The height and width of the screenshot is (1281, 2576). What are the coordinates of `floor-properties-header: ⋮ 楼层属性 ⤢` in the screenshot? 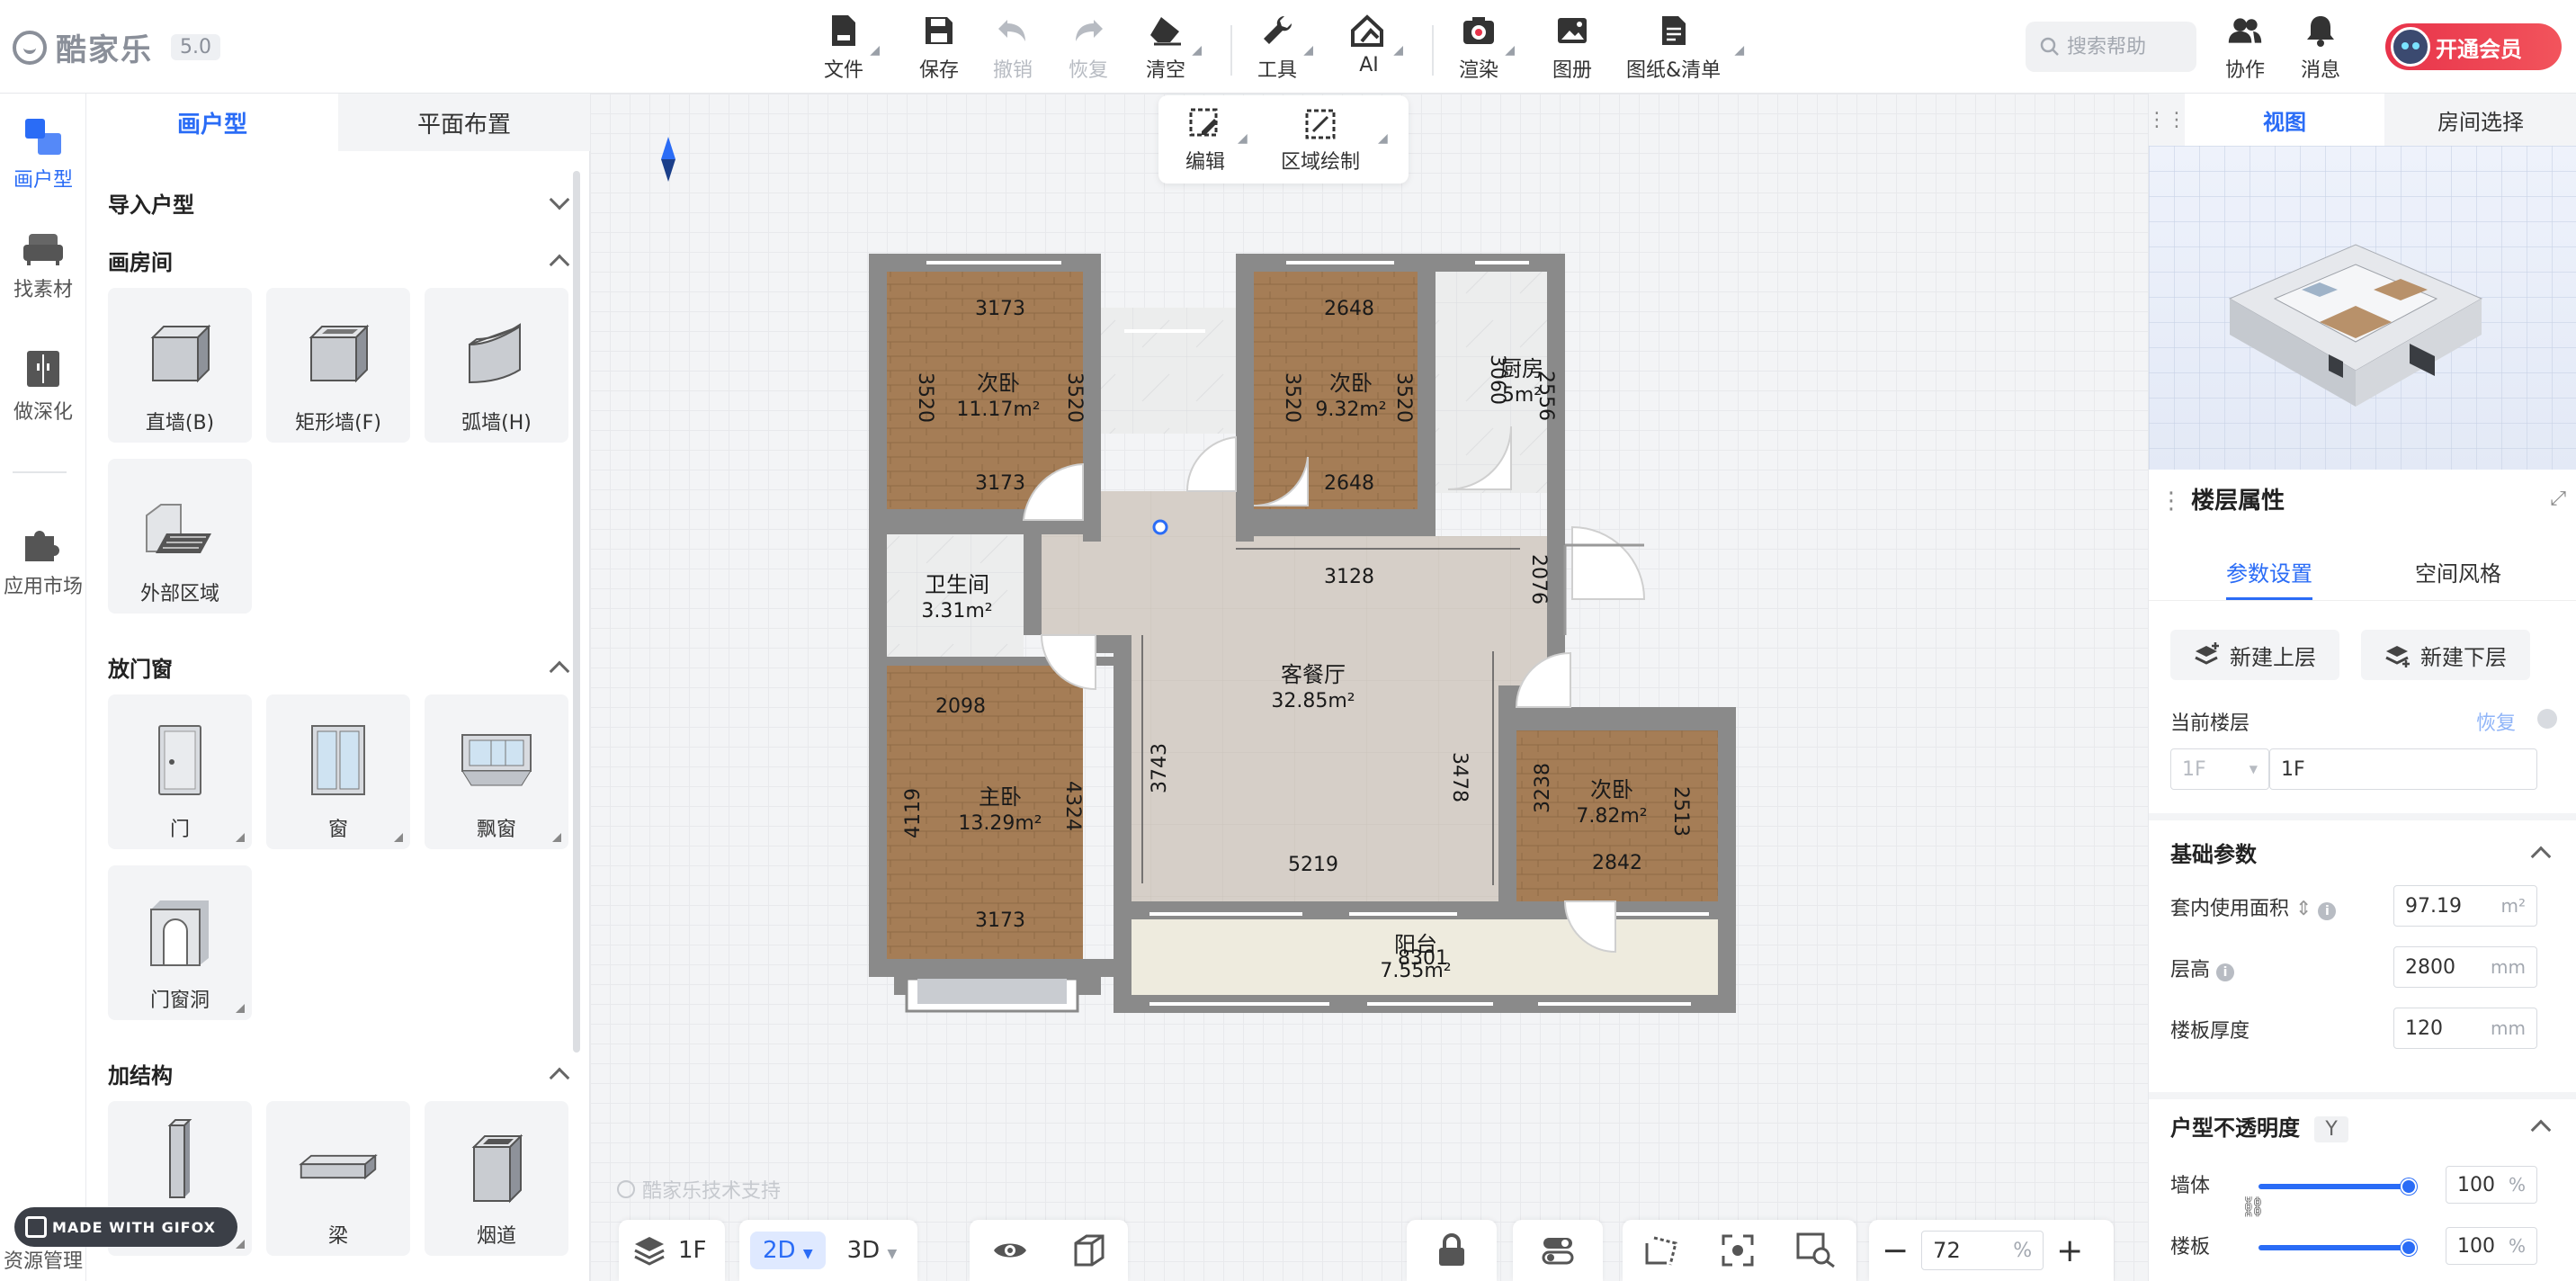 It's located at (2363, 498).